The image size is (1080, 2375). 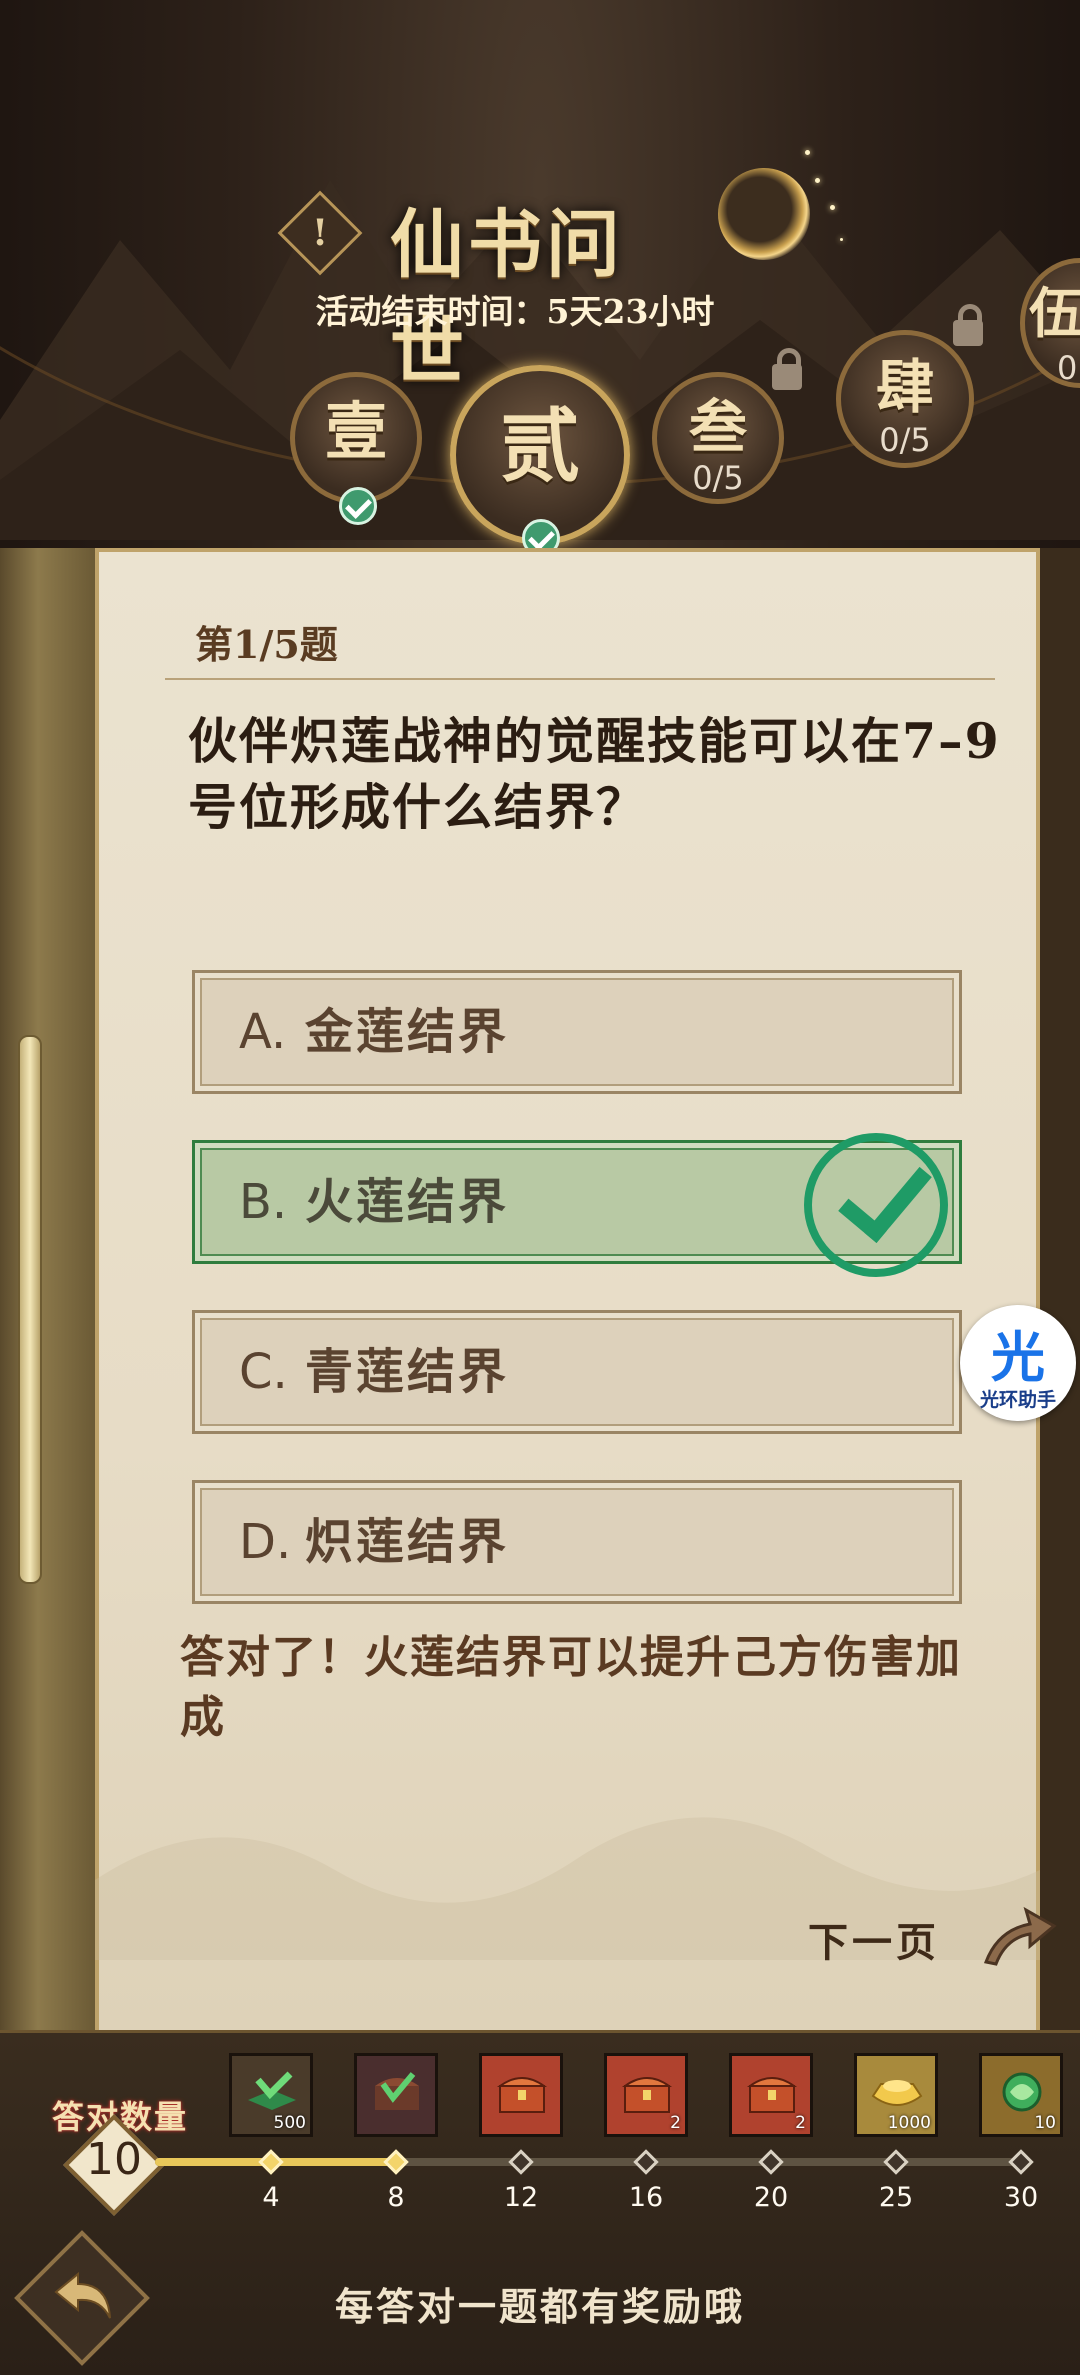 I want to click on chapter-tab-4: 肆 0/5, so click(x=905, y=399).